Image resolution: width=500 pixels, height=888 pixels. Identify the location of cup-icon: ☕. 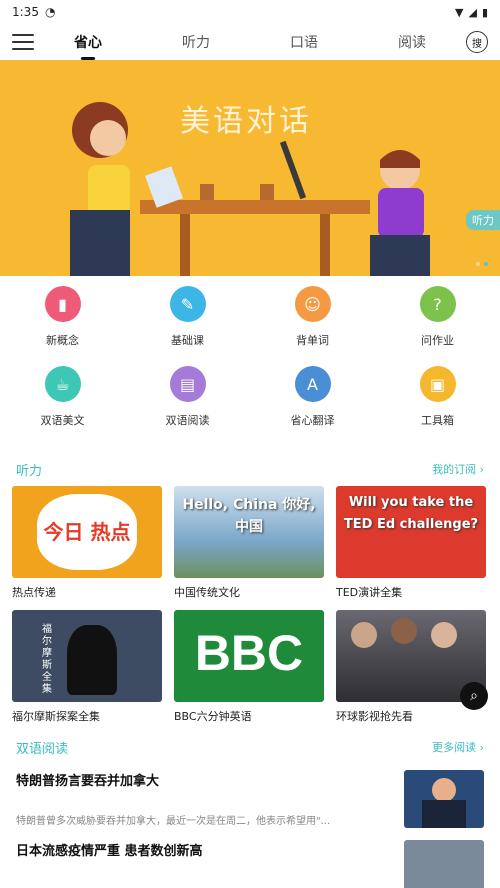
(62, 384).